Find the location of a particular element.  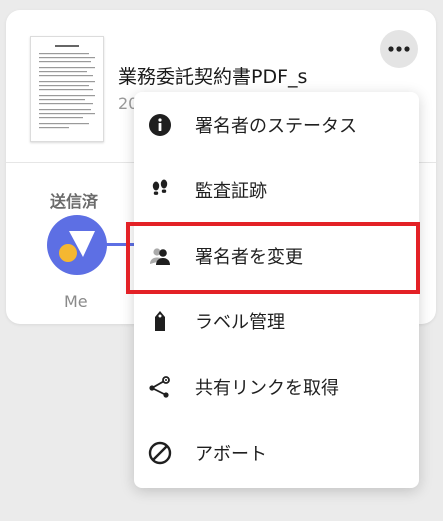

share-icon is located at coordinates (160, 387).